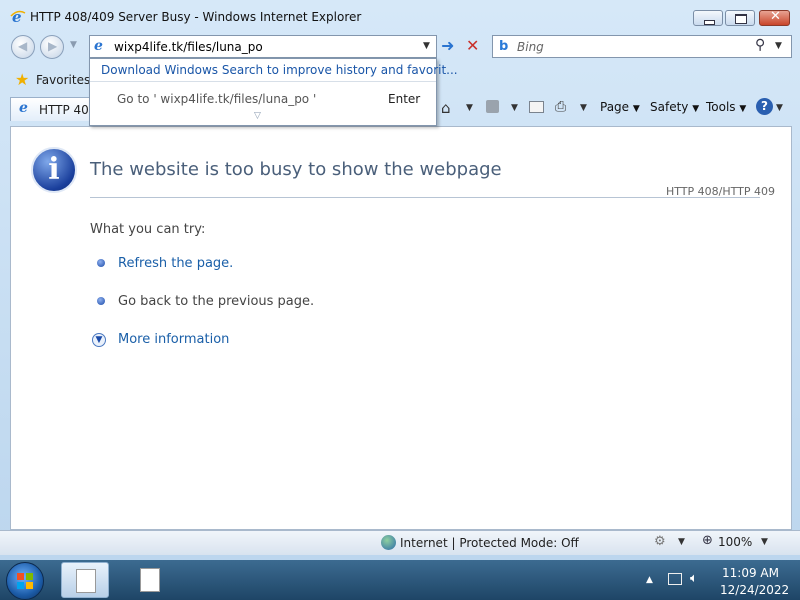 This screenshot has width=800, height=600. What do you see at coordinates (778, 46) in the screenshot?
I see `search-dropdown-icon: ▼` at bounding box center [778, 46].